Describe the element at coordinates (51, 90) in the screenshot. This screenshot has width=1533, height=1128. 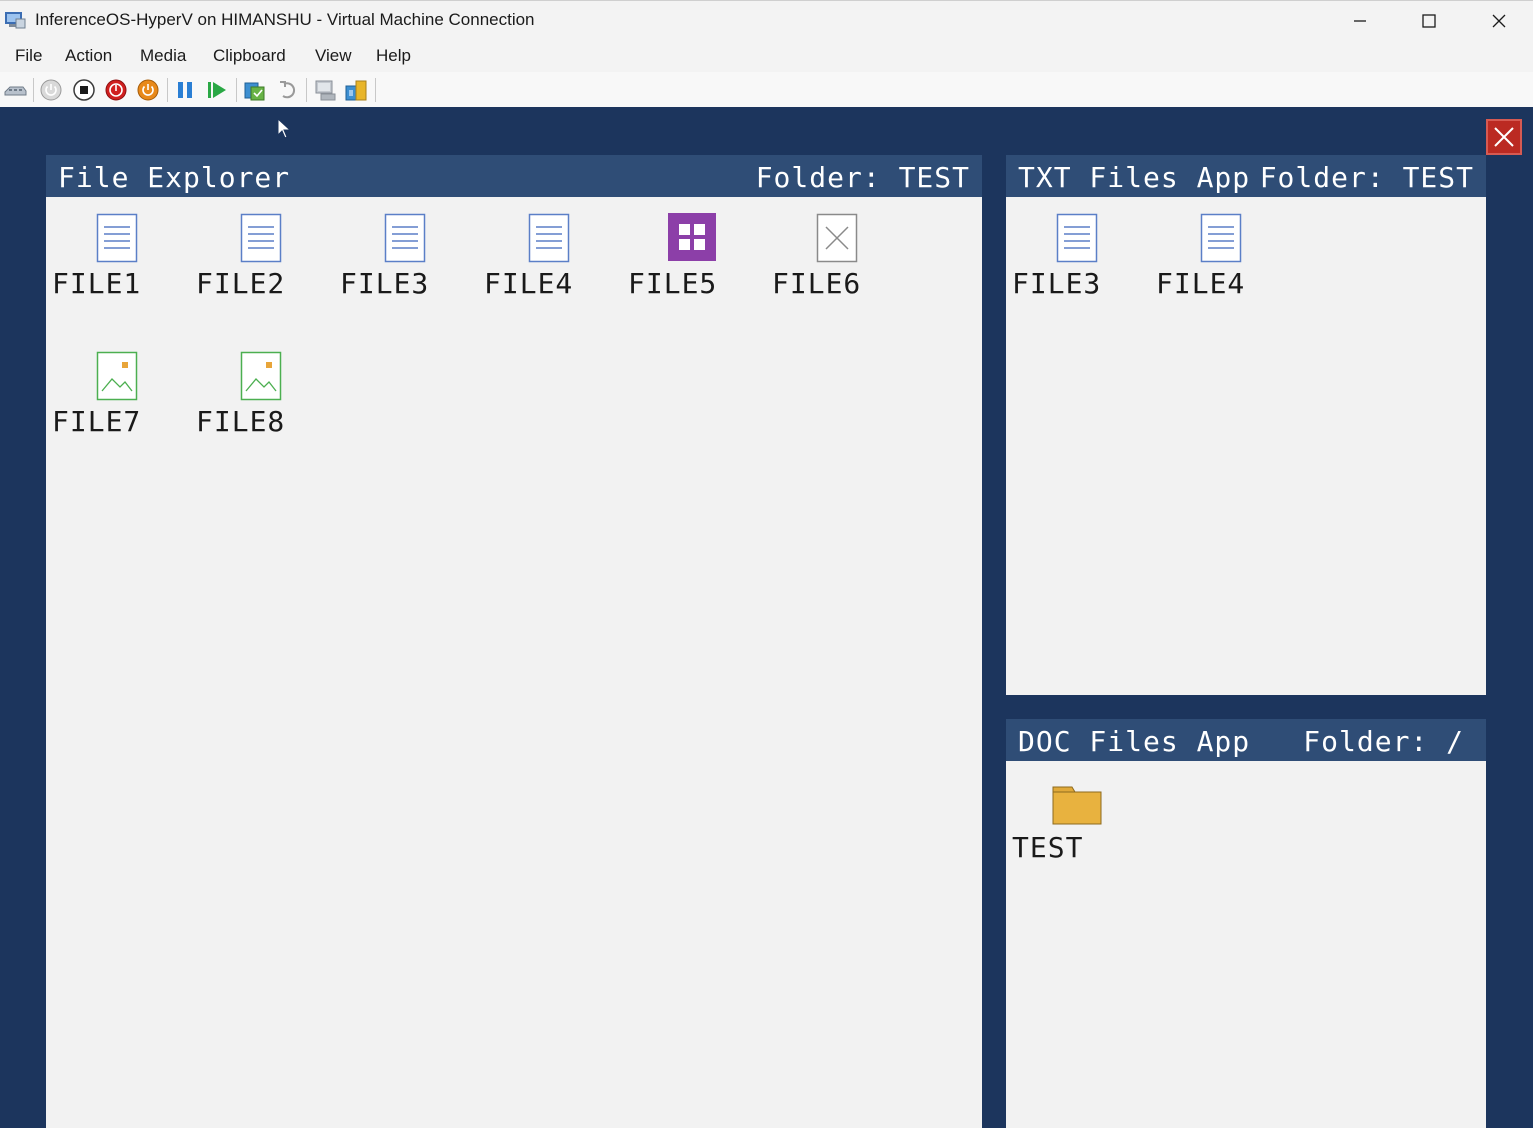
I see `start-icon` at that location.